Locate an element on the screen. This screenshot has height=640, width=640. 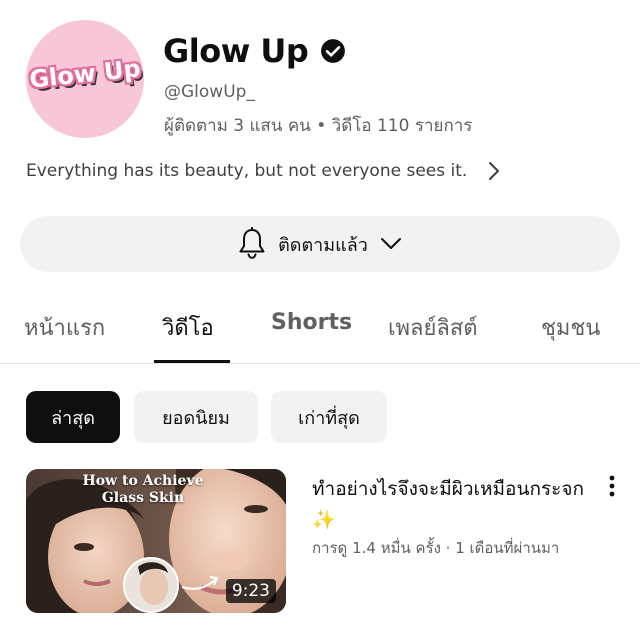
filter-chip-oldest: เก่าที่สุด is located at coordinates (329, 417).